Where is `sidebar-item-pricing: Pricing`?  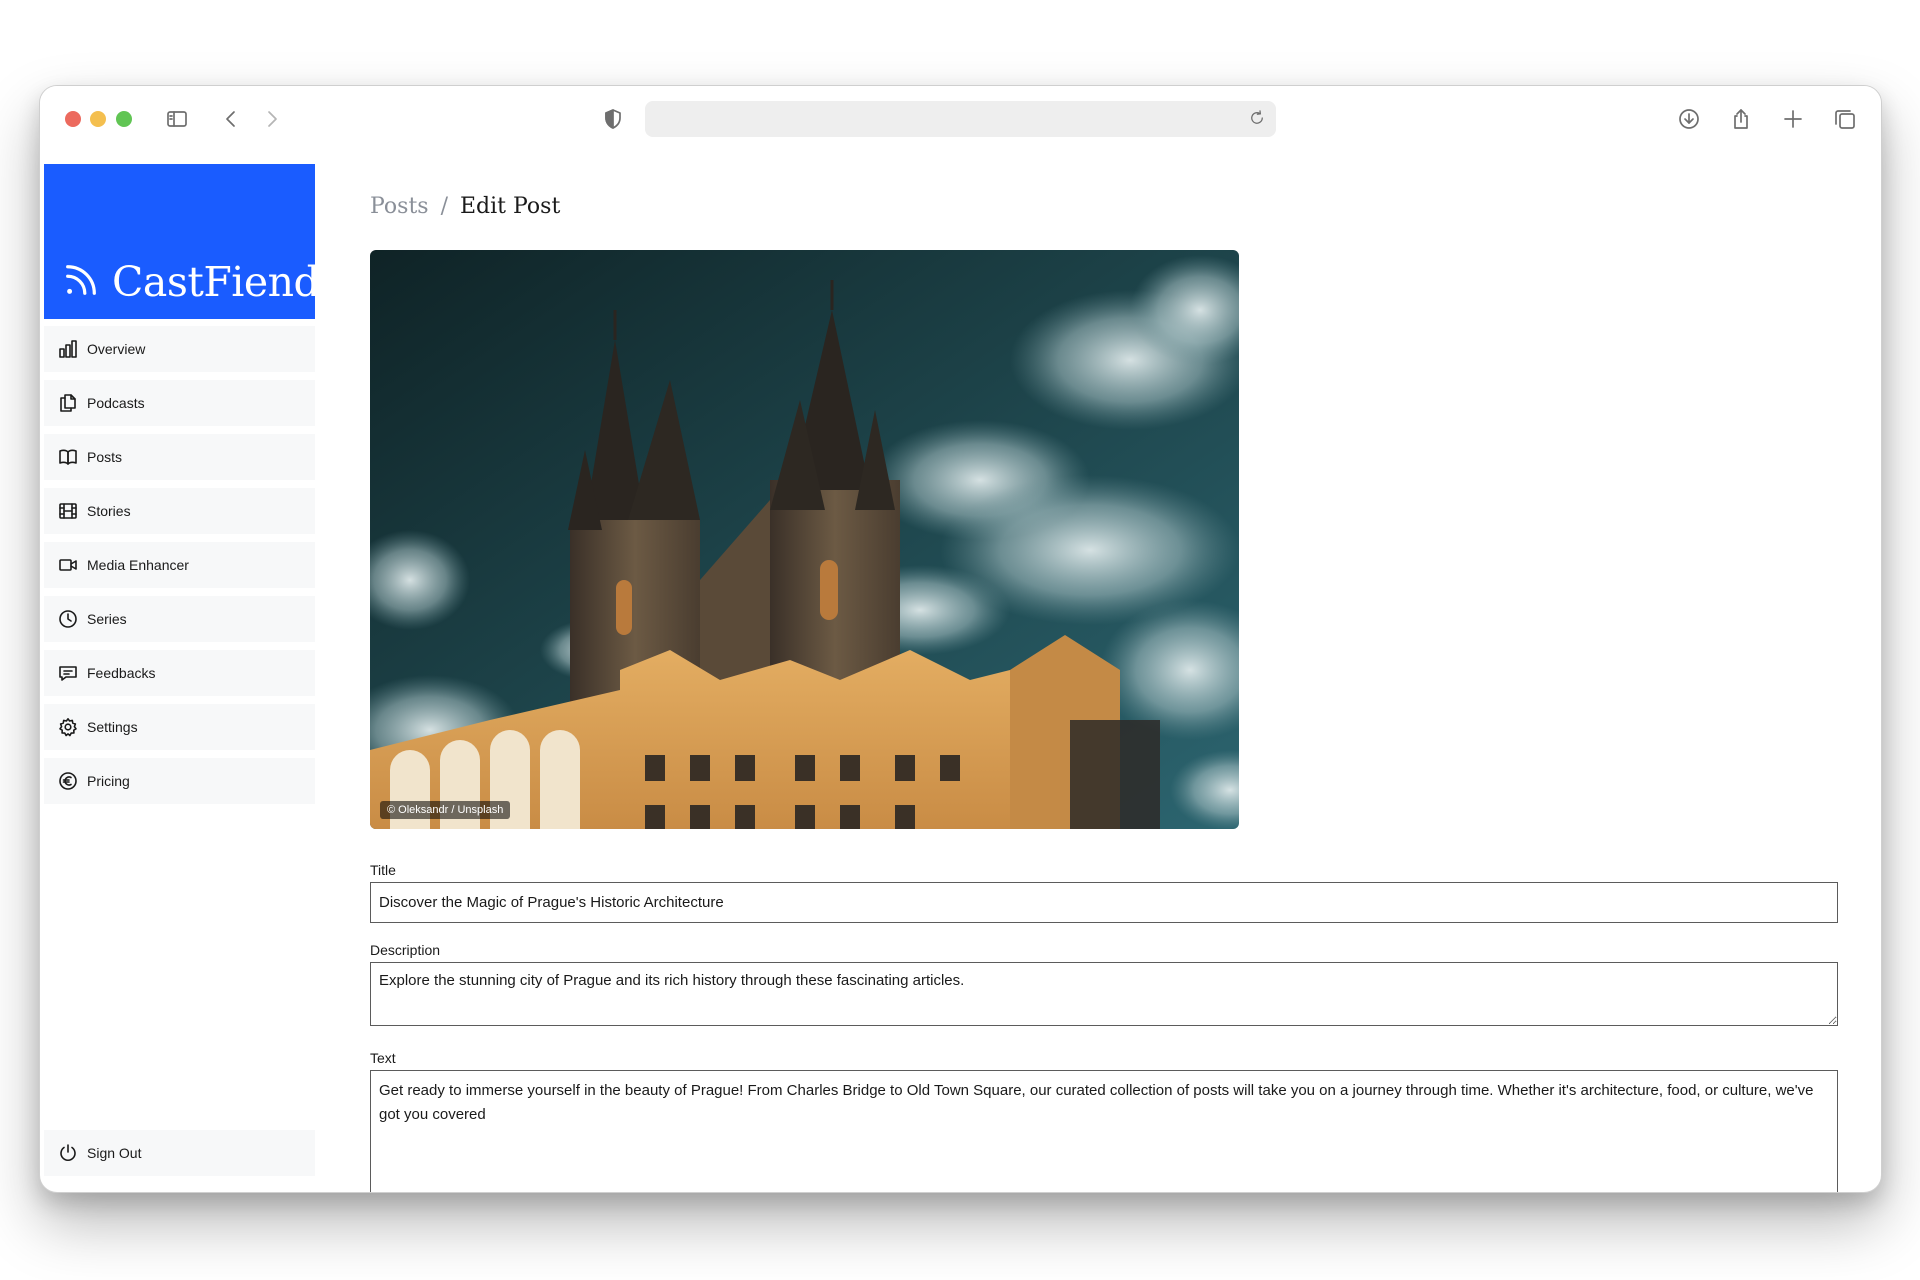 sidebar-item-pricing: Pricing is located at coordinates (179, 781).